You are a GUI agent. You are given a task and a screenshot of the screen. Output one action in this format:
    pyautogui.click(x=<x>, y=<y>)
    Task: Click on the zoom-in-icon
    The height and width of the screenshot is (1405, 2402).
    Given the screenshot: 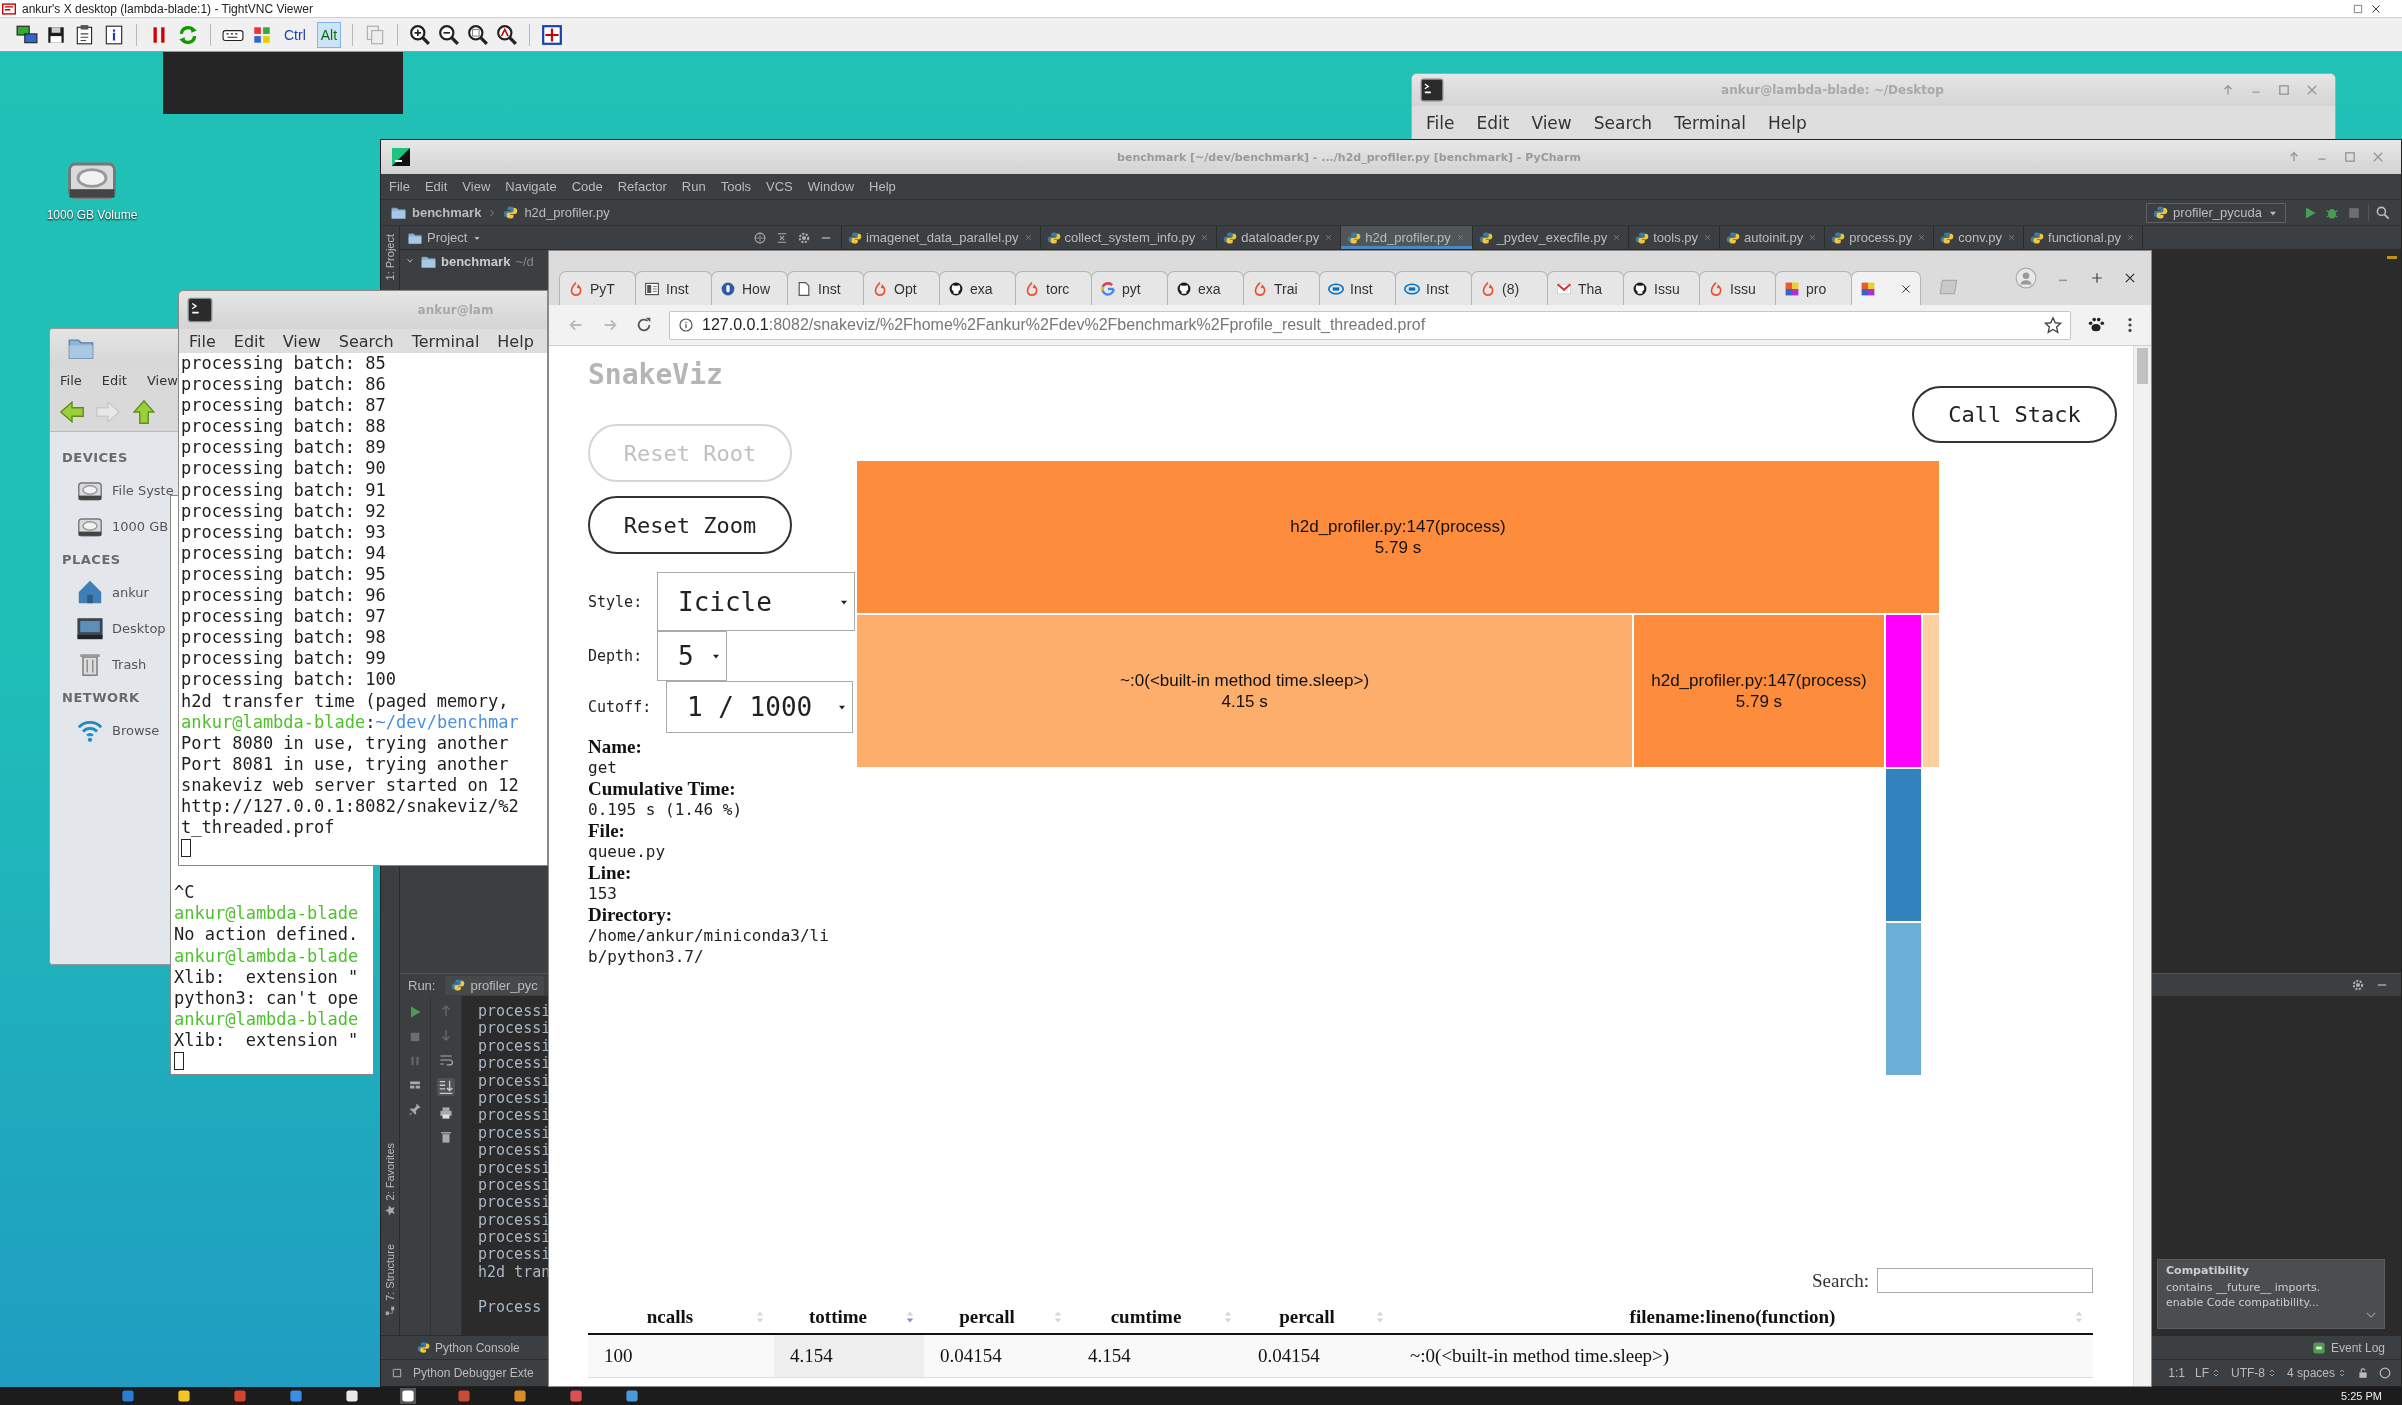 What is the action you would take?
    pyautogui.click(x=420, y=34)
    